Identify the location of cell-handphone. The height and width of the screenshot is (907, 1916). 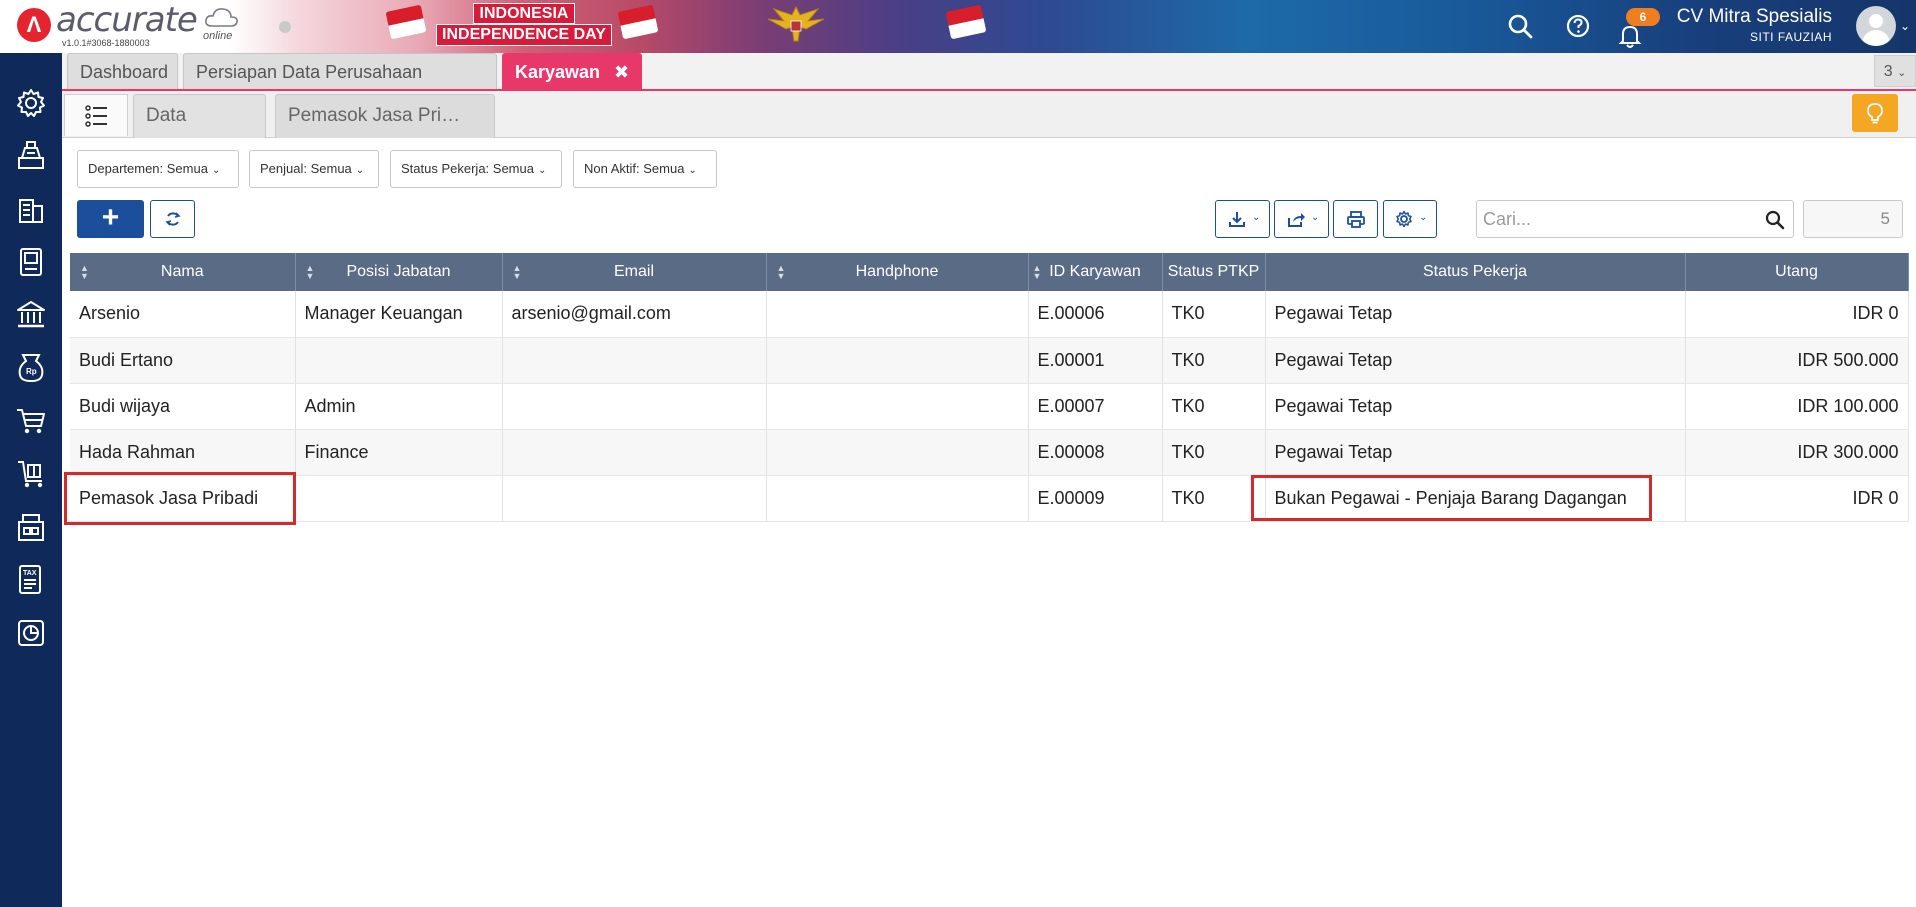
(897, 360).